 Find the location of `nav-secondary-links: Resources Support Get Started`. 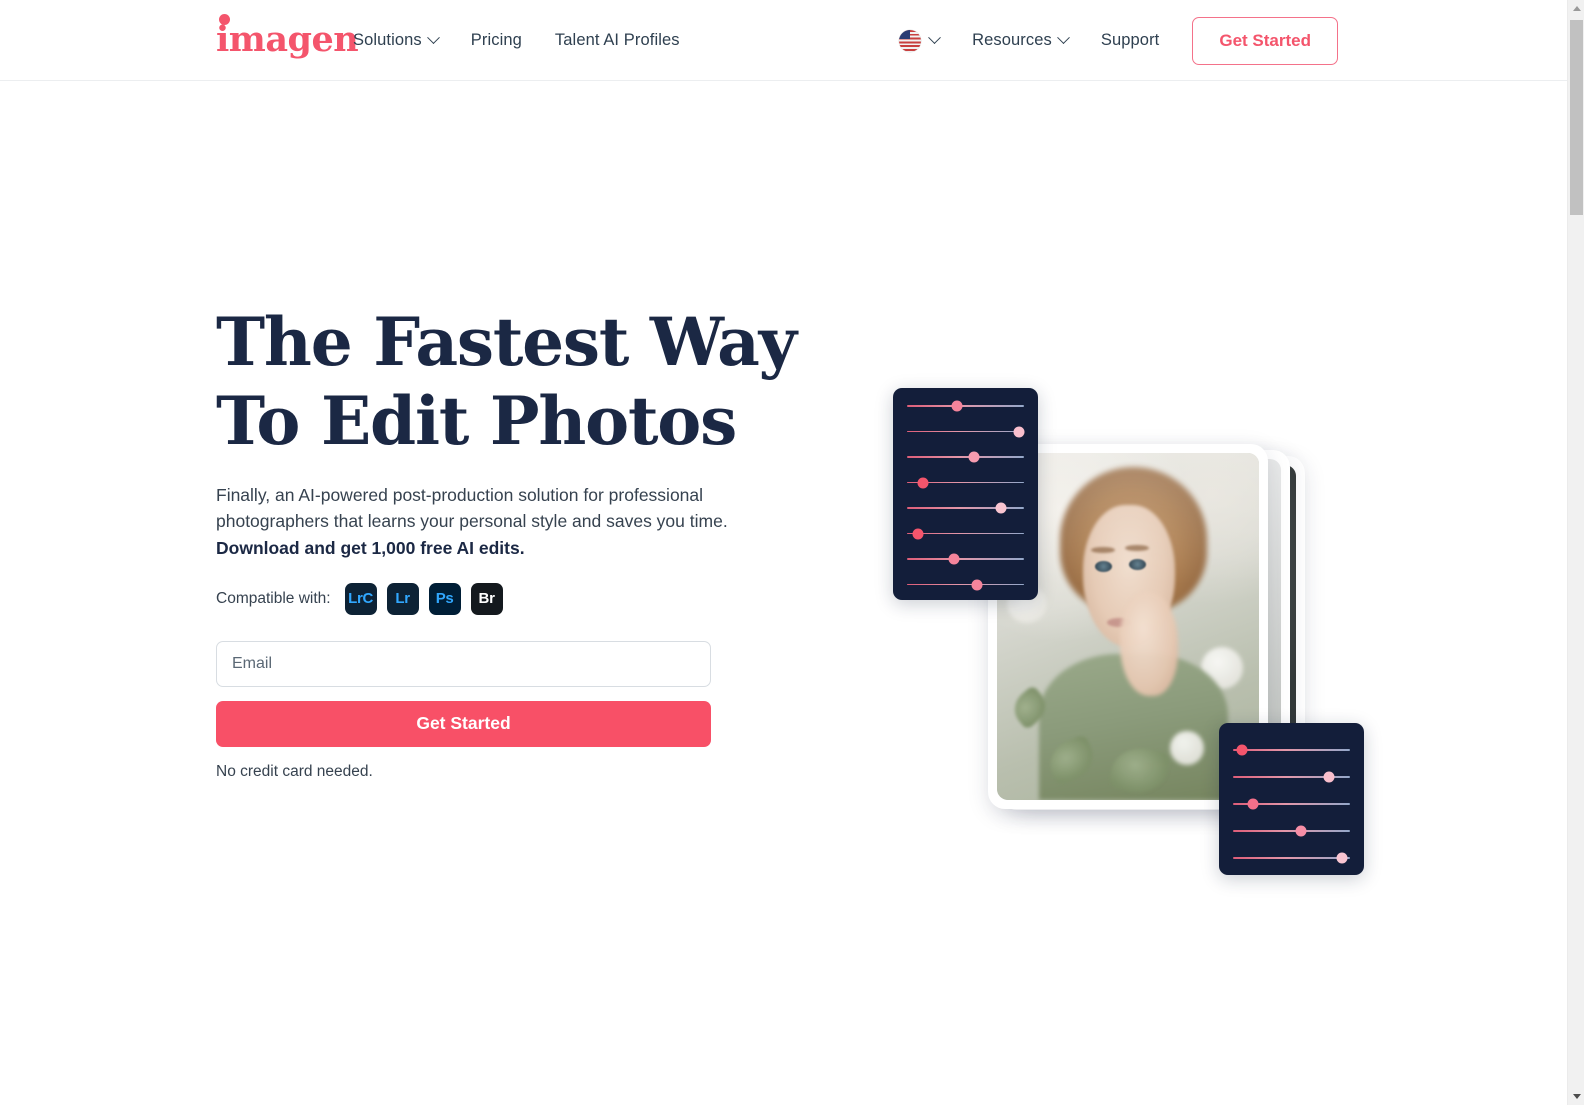

nav-secondary-links: Resources Support Get Started is located at coordinates (1118, 40).